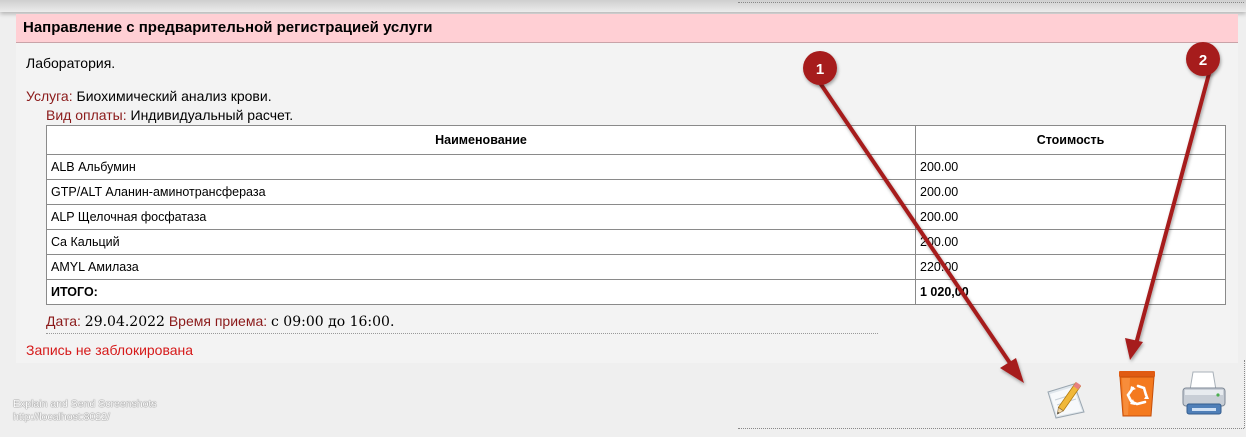 This screenshot has height=437, width=1246. I want to click on service-line: Услуга: Биохимический анализ крови., so click(149, 96).